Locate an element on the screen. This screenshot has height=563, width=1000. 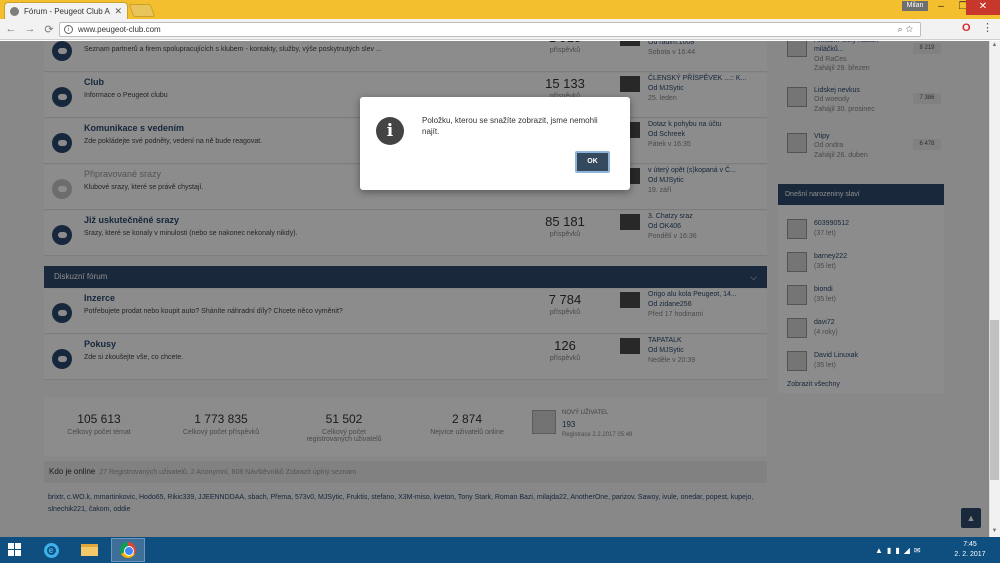
folder-icon is located at coordinates (89, 550).